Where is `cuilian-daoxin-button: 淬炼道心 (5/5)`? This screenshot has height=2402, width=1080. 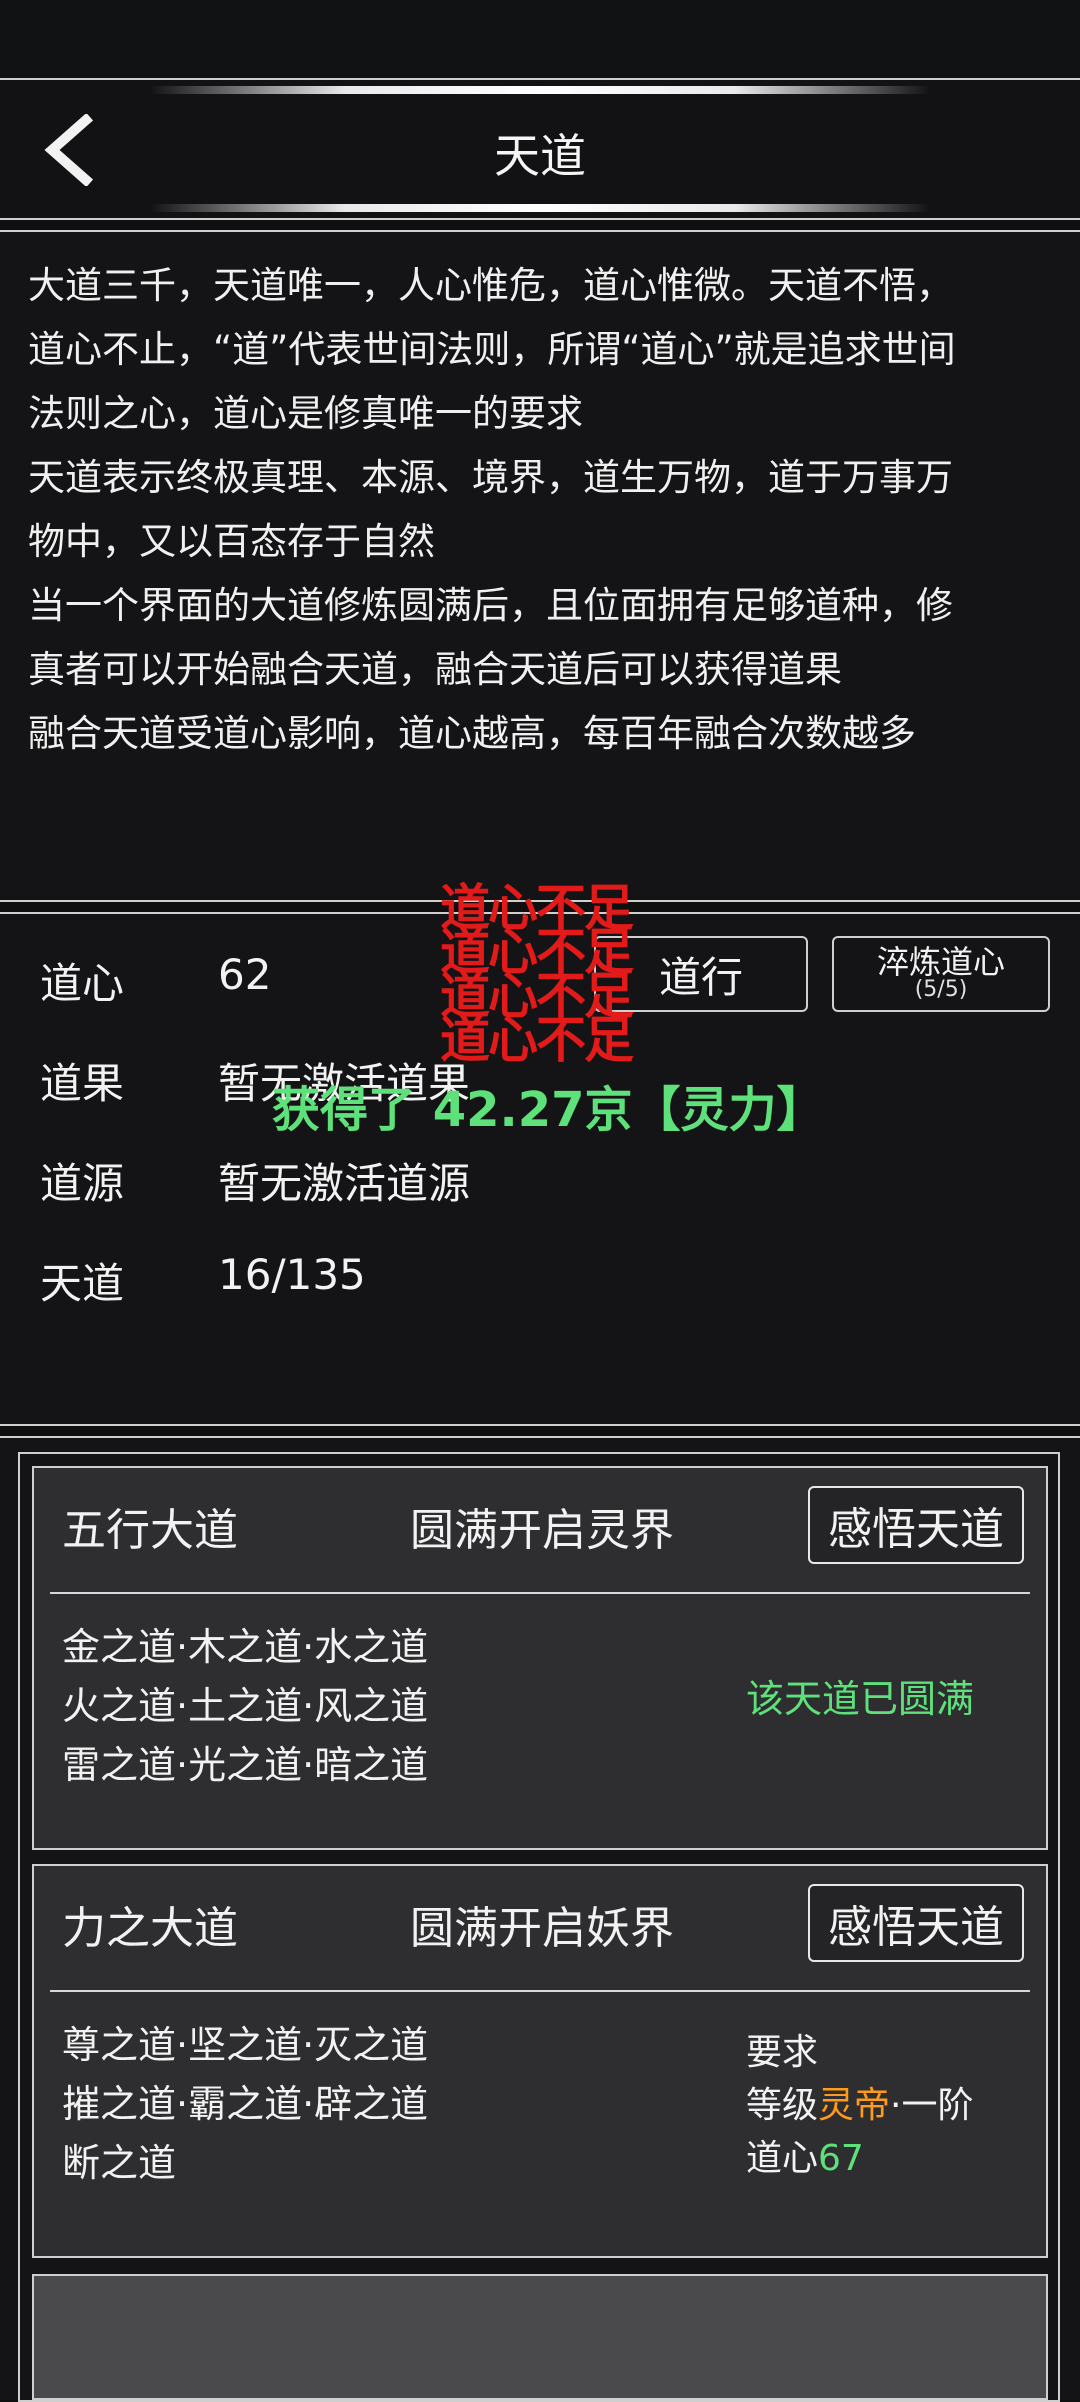 cuilian-daoxin-button: 淬炼道心 (5/5) is located at coordinates (941, 974).